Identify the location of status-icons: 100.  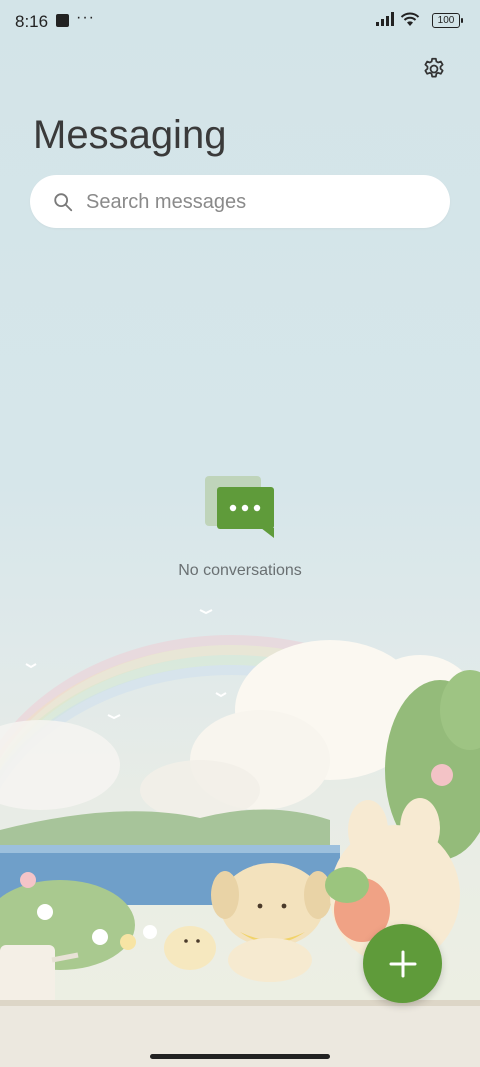
(419, 21).